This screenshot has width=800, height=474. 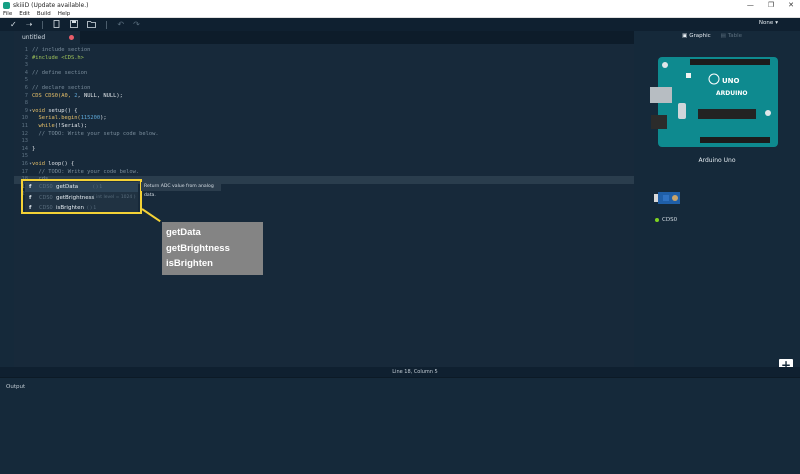 I want to click on code-token: // define section, so click(x=60, y=72).